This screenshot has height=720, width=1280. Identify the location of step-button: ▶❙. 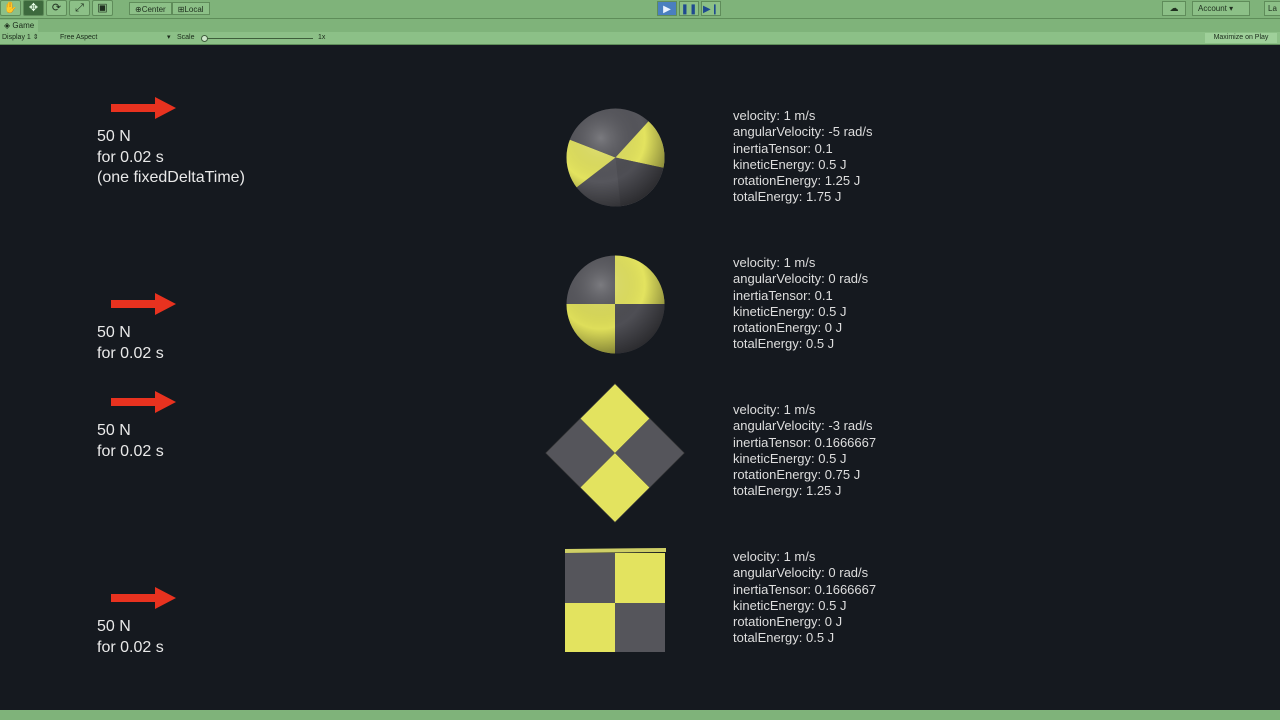
(711, 8).